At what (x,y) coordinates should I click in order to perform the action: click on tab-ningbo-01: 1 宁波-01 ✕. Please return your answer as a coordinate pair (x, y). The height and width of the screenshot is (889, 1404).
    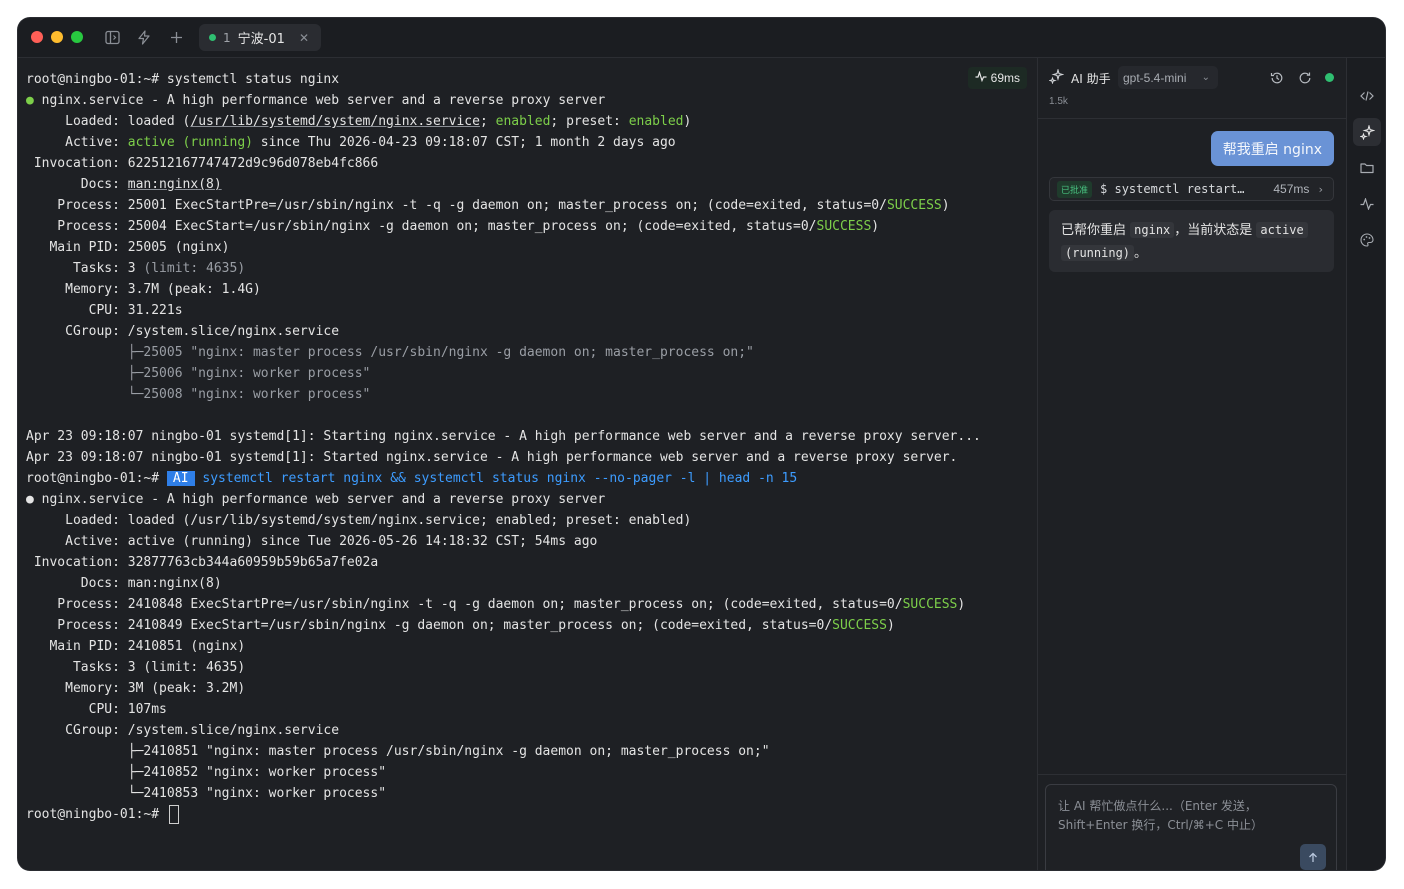
    Looking at the image, I should click on (260, 37).